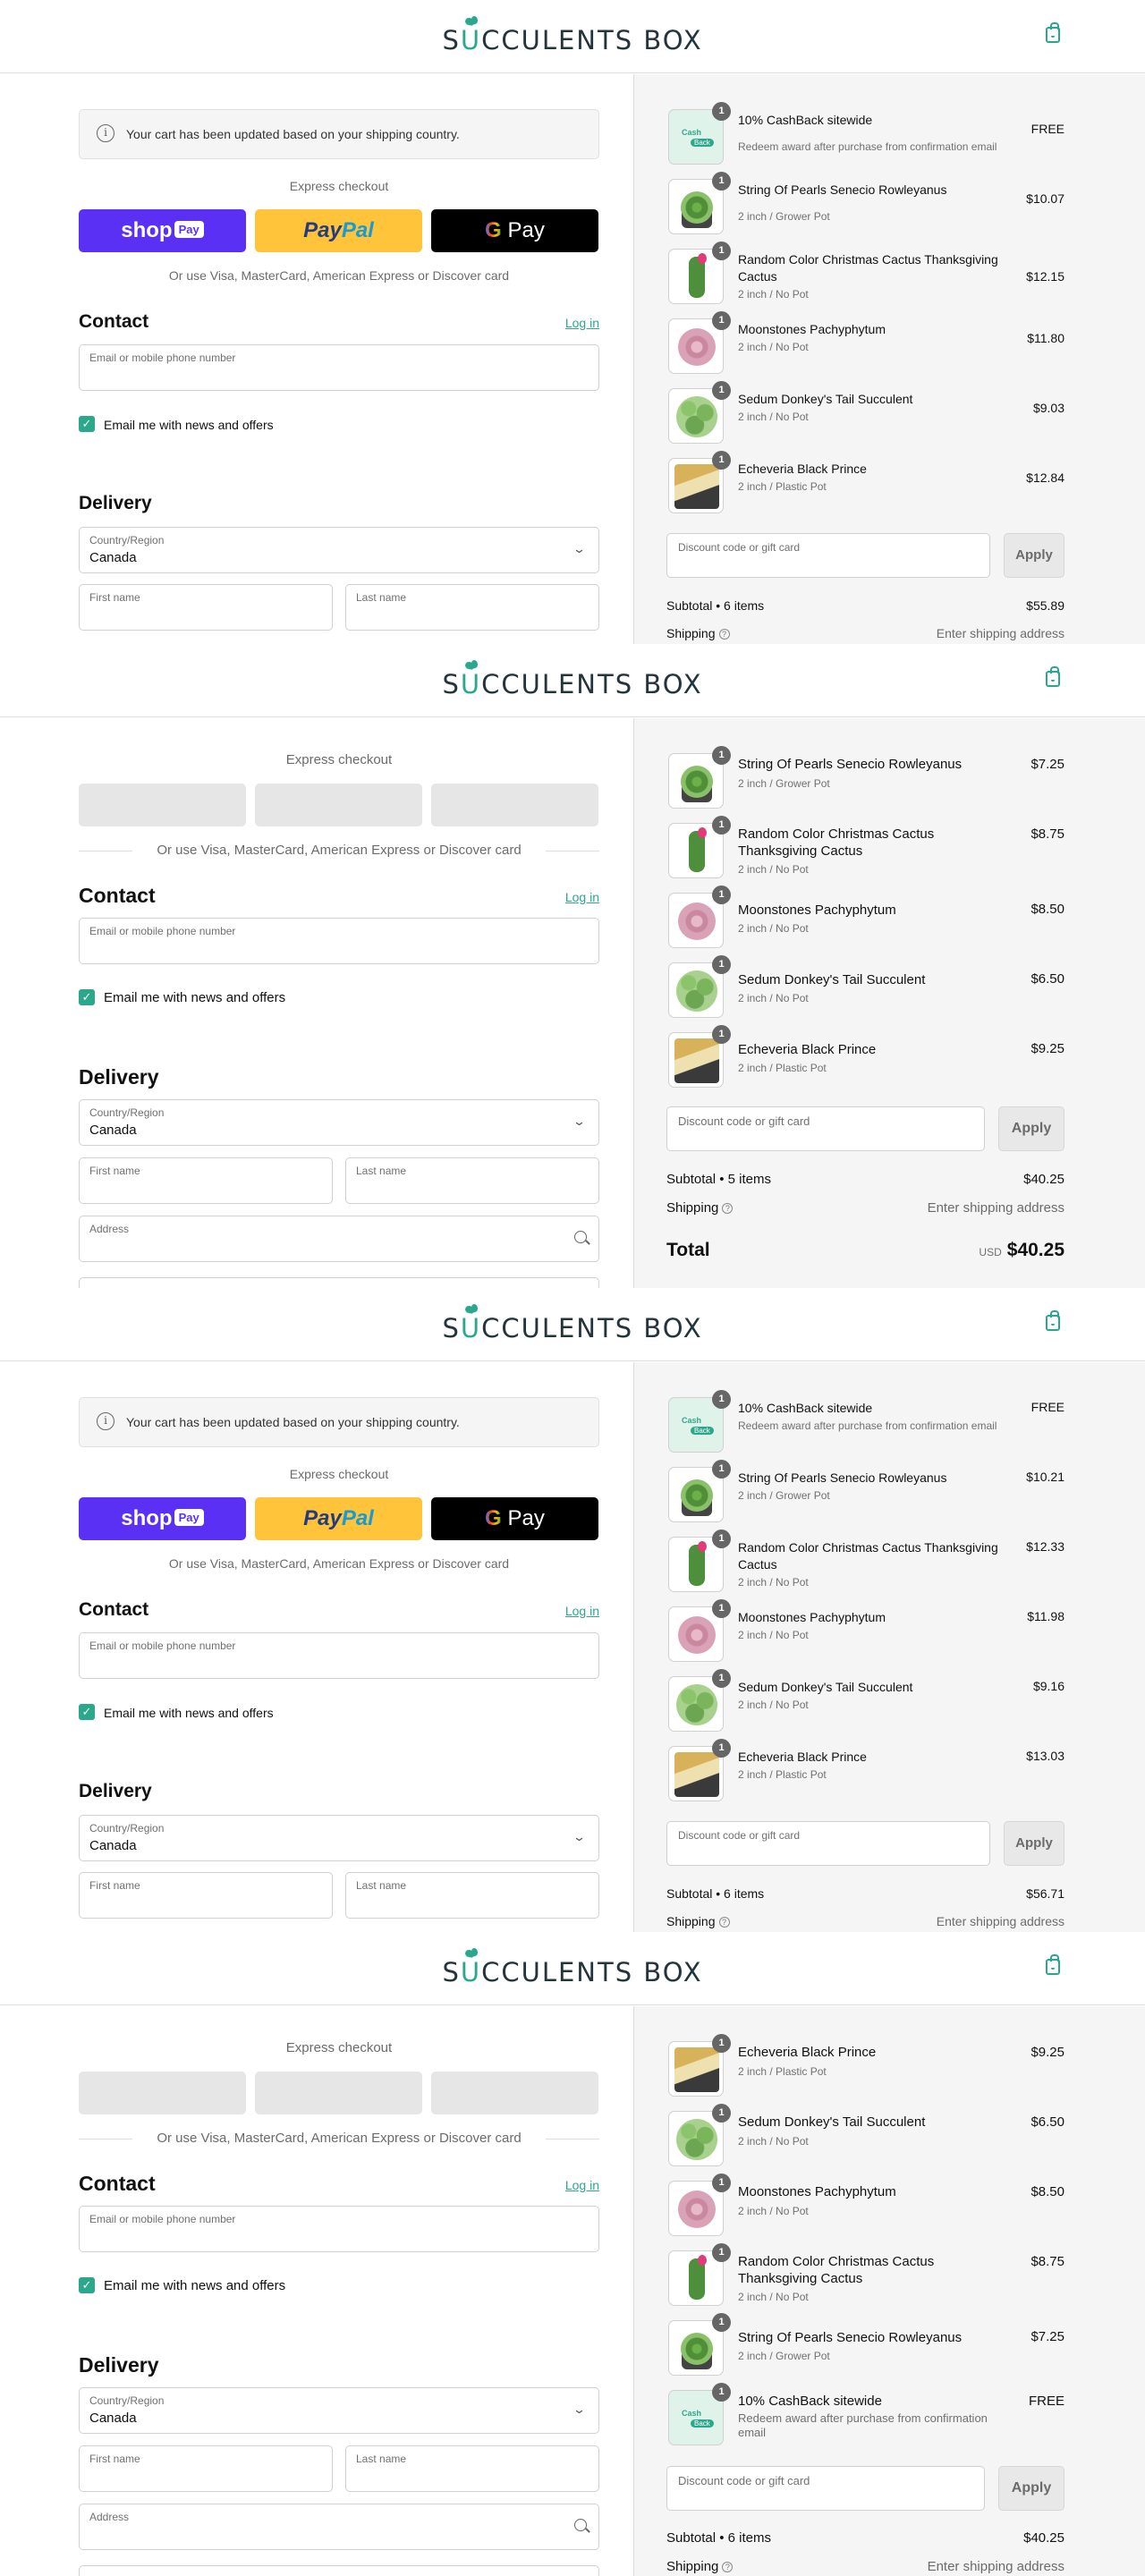 The image size is (1145, 2576). What do you see at coordinates (865, 605) in the screenshot?
I see `subtotal-row: Subtotal • 6 items $55.89` at bounding box center [865, 605].